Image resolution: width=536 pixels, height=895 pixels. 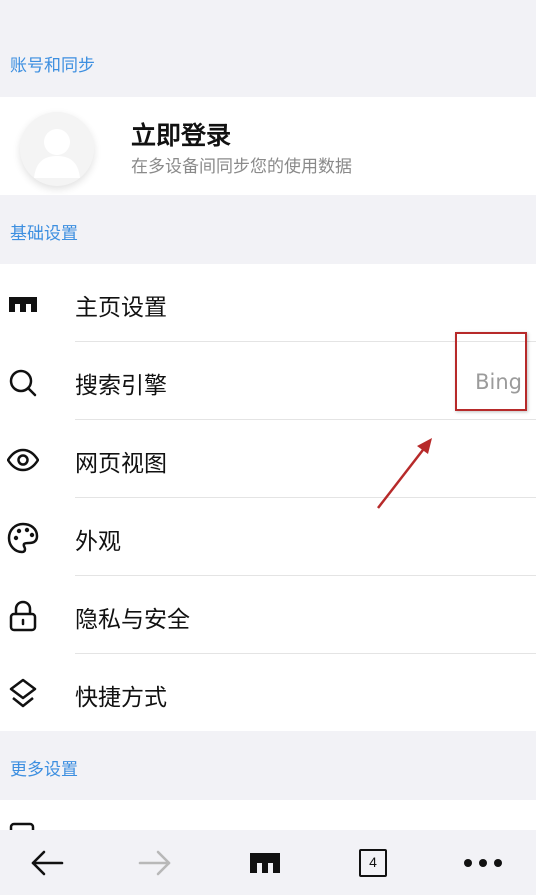 I want to click on forward-button, so click(x=155, y=863).